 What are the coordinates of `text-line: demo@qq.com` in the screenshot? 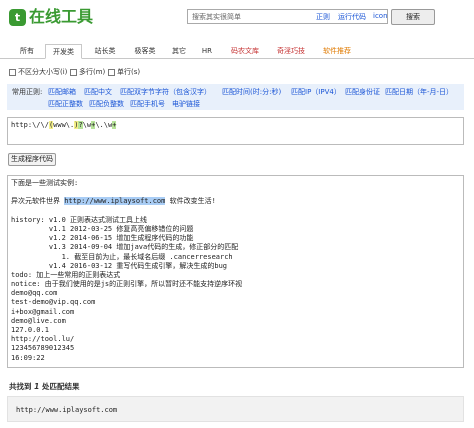 It's located at (34, 293).